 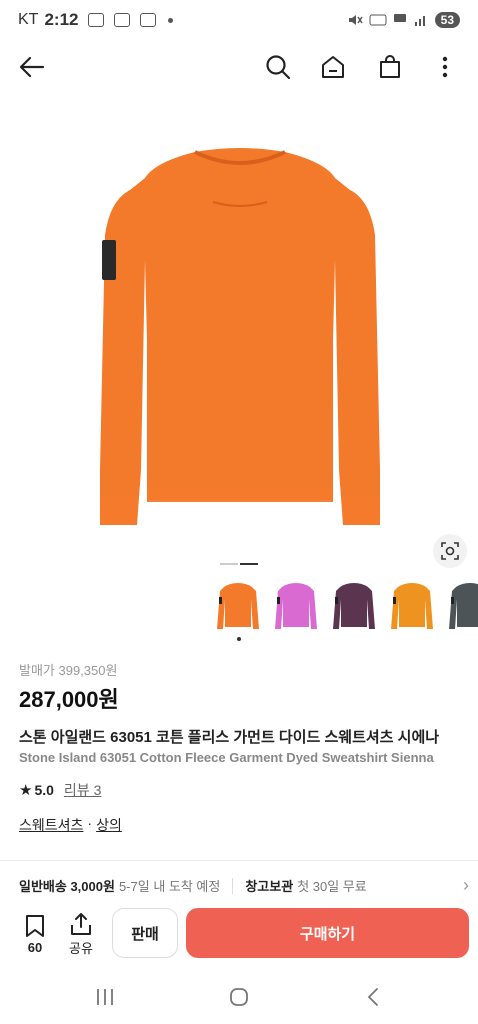 I want to click on rating-value: 5.0, so click(x=44, y=790).